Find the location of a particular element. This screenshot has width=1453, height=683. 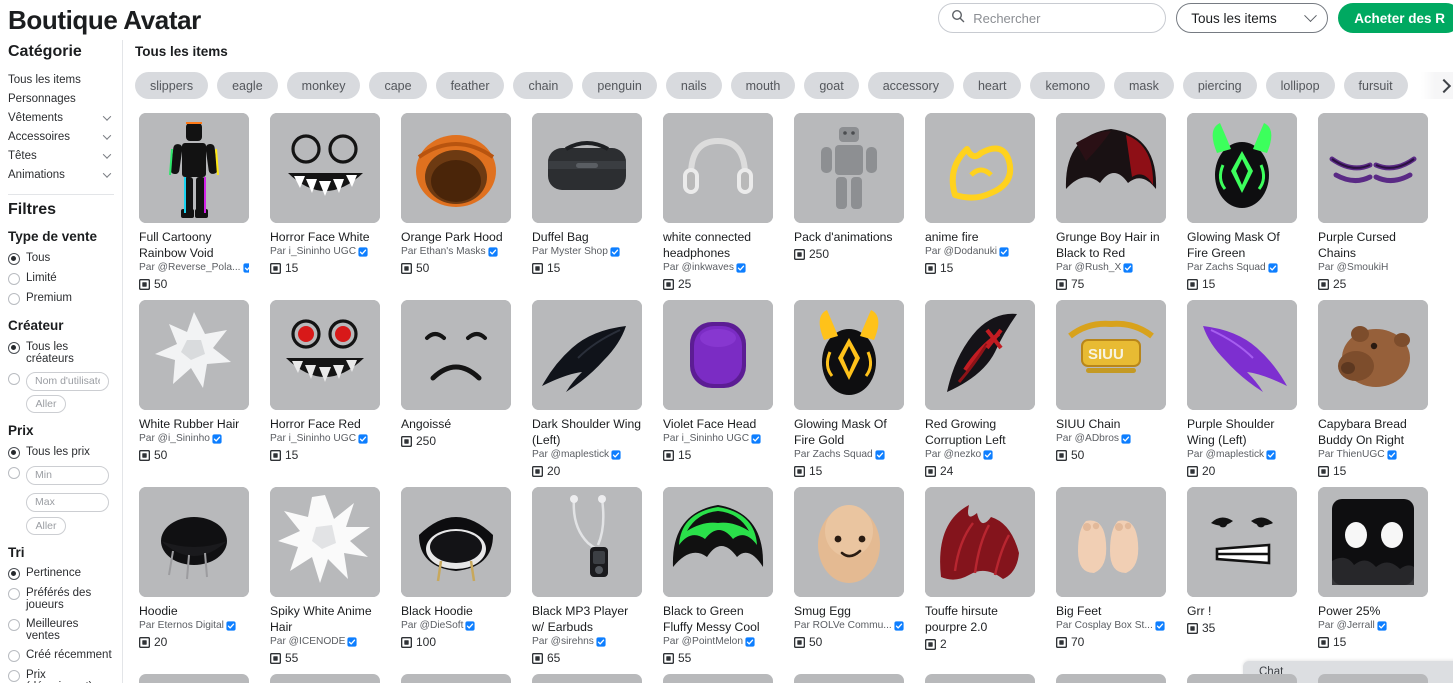

price-min-input is located at coordinates (67, 475).